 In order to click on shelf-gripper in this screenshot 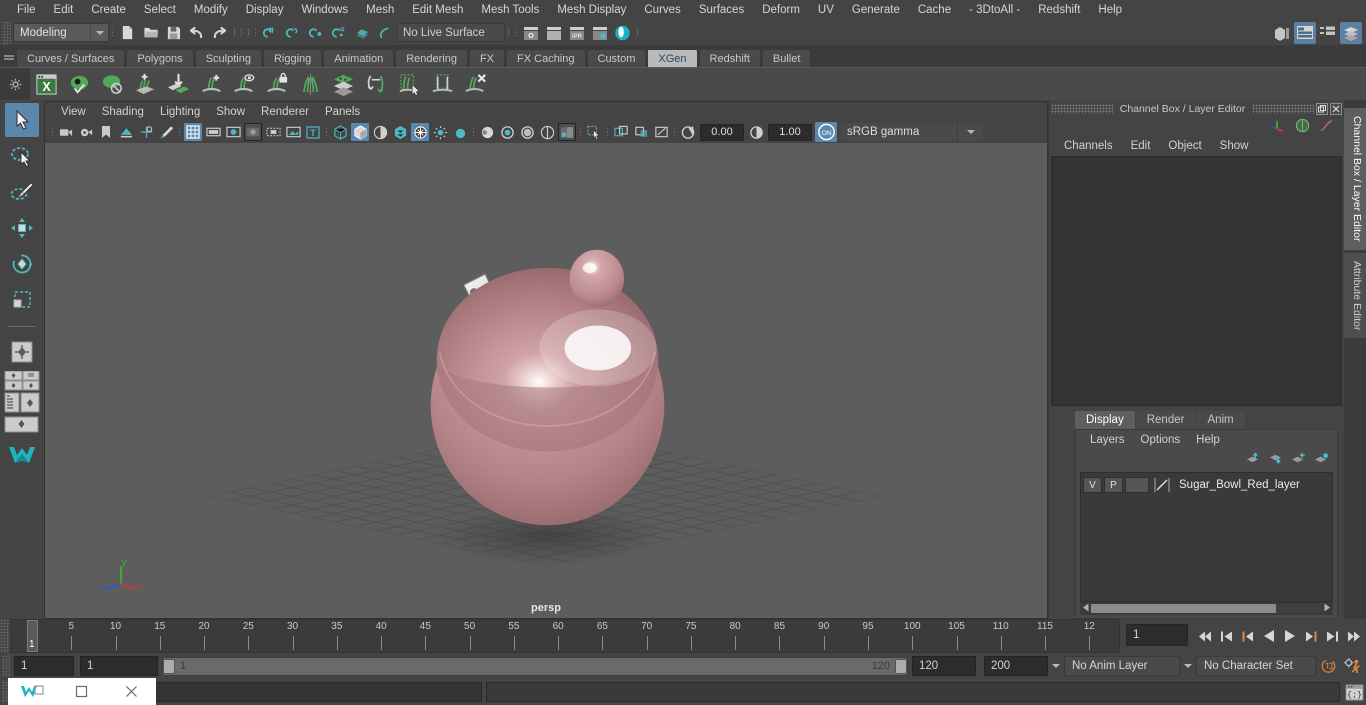, I will do `click(9, 56)`.